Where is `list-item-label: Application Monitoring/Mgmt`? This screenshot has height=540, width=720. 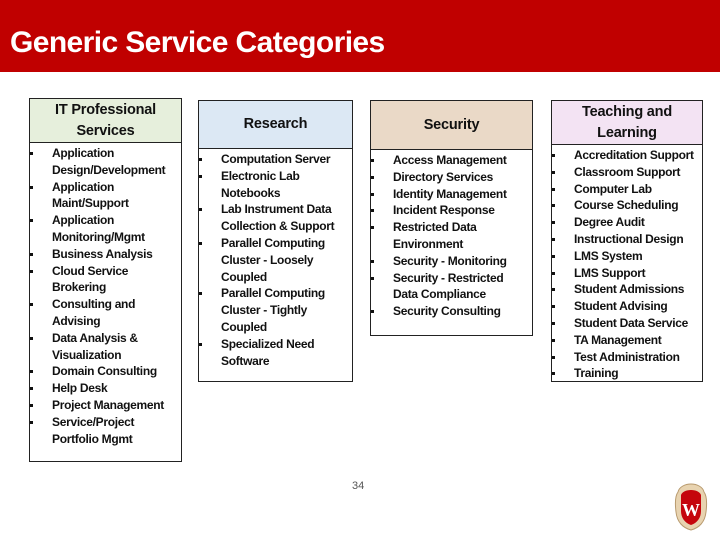 list-item-label: Application Monitoring/Mgmt is located at coordinates (98, 228).